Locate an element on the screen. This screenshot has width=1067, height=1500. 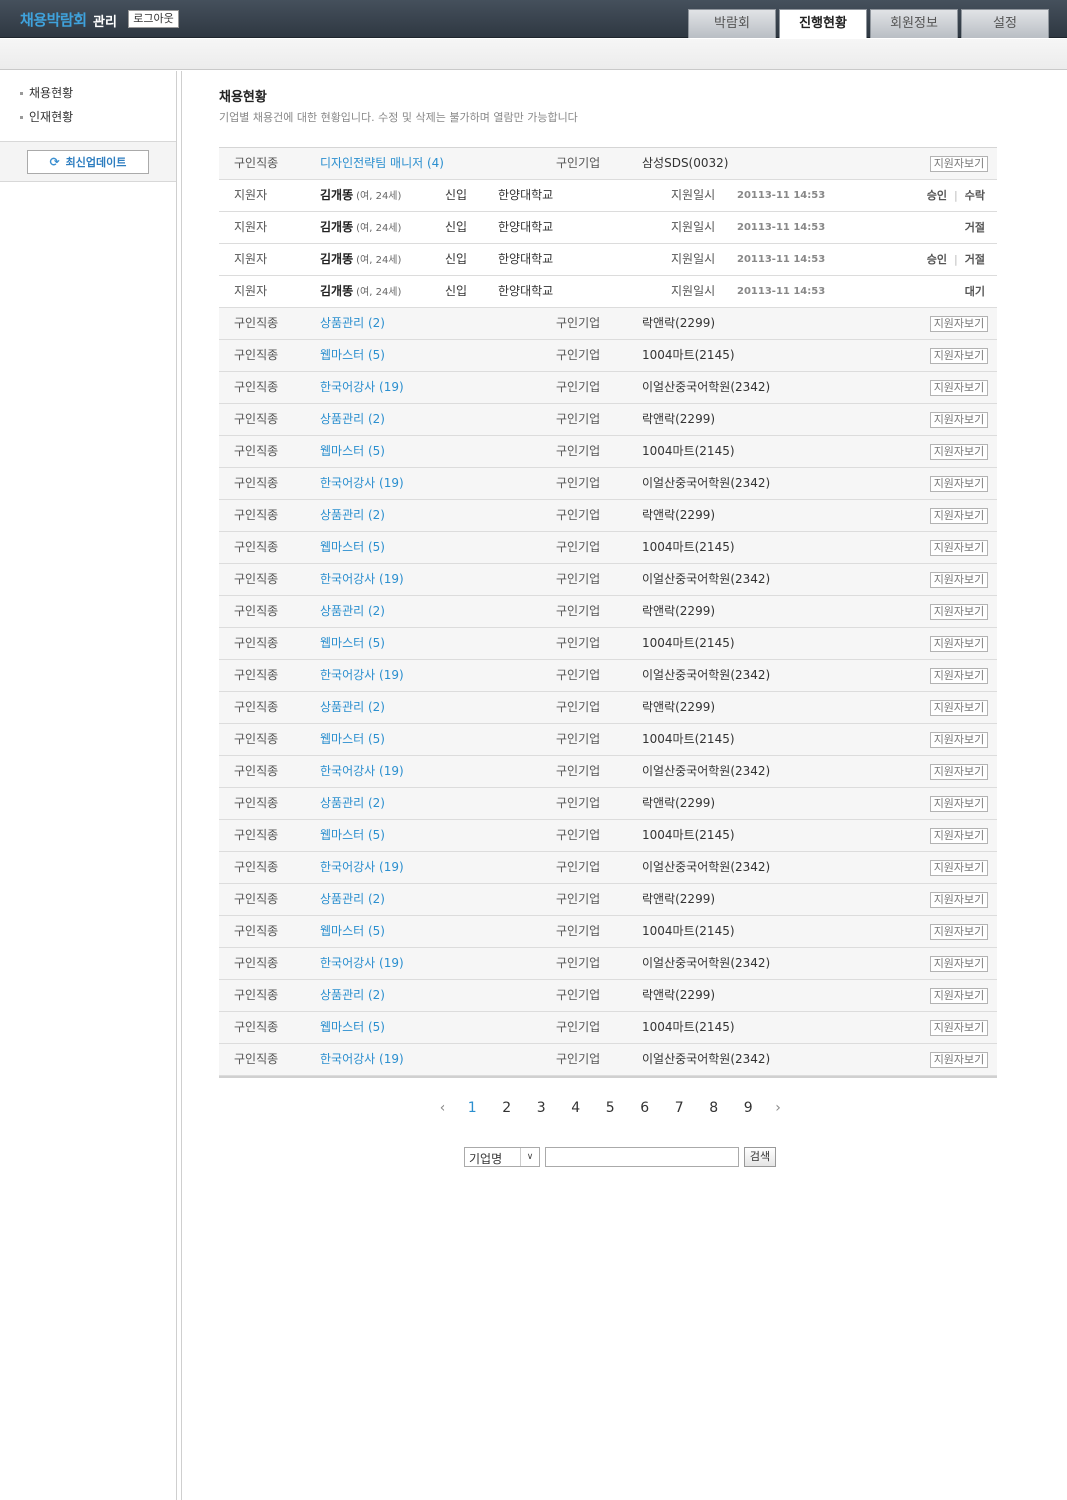
page-number: 7 is located at coordinates (679, 1108).